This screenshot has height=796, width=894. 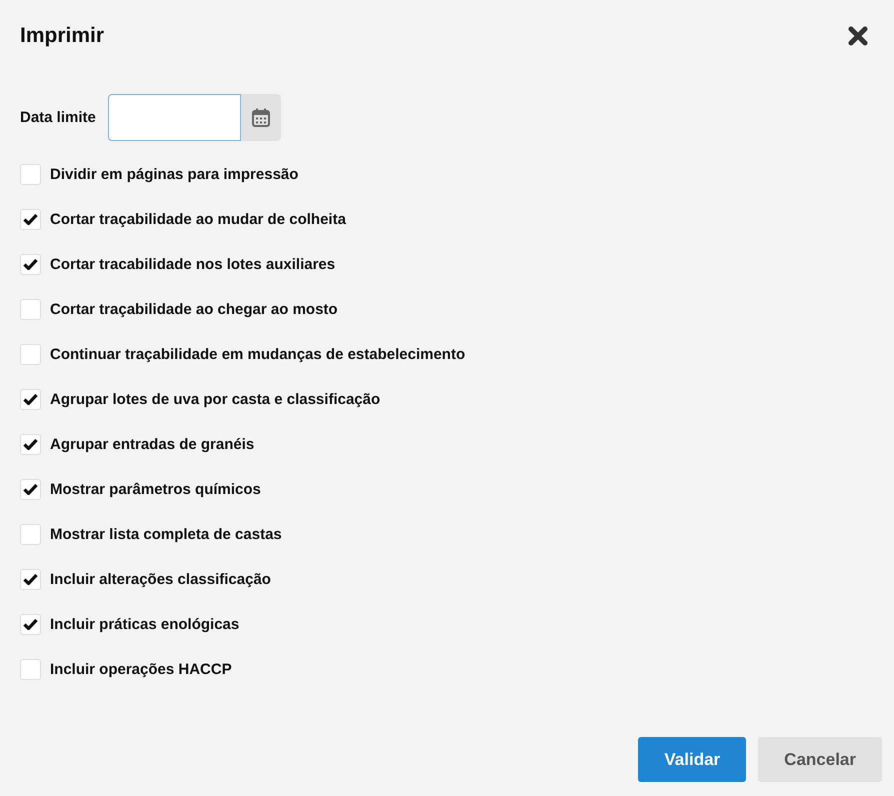 I want to click on option-label: Cortar tracabilidade nos lotes auxiliares, so click(x=193, y=264).